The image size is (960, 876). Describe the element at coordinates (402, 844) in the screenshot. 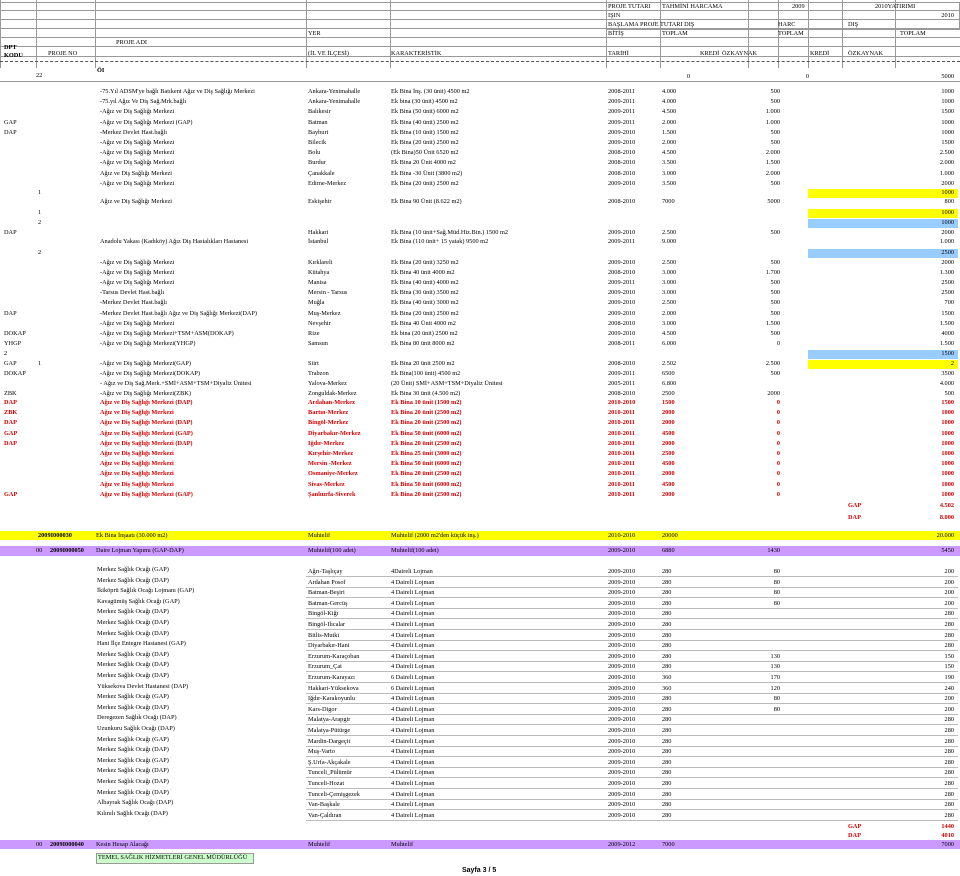

I see `band3-characteristic: Muhtelif` at that location.